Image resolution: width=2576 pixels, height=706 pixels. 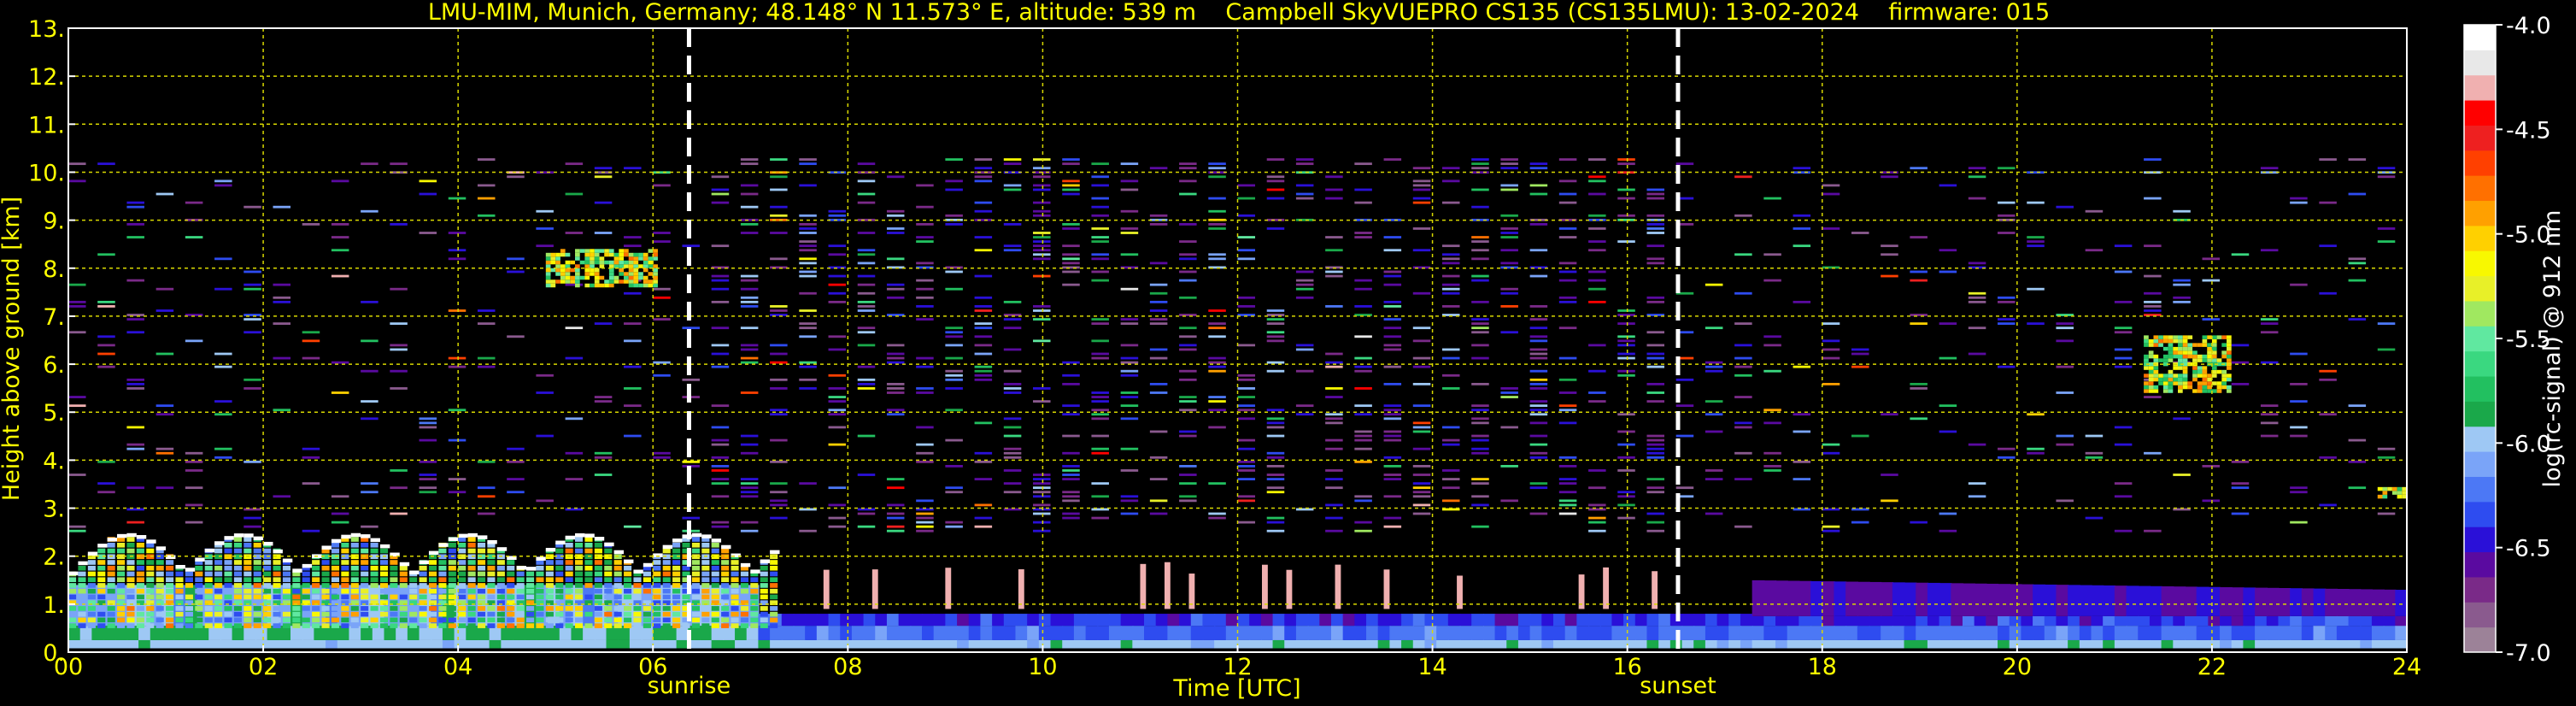 What do you see at coordinates (2480, 238) in the screenshot?
I see `colorbar-segment` at bounding box center [2480, 238].